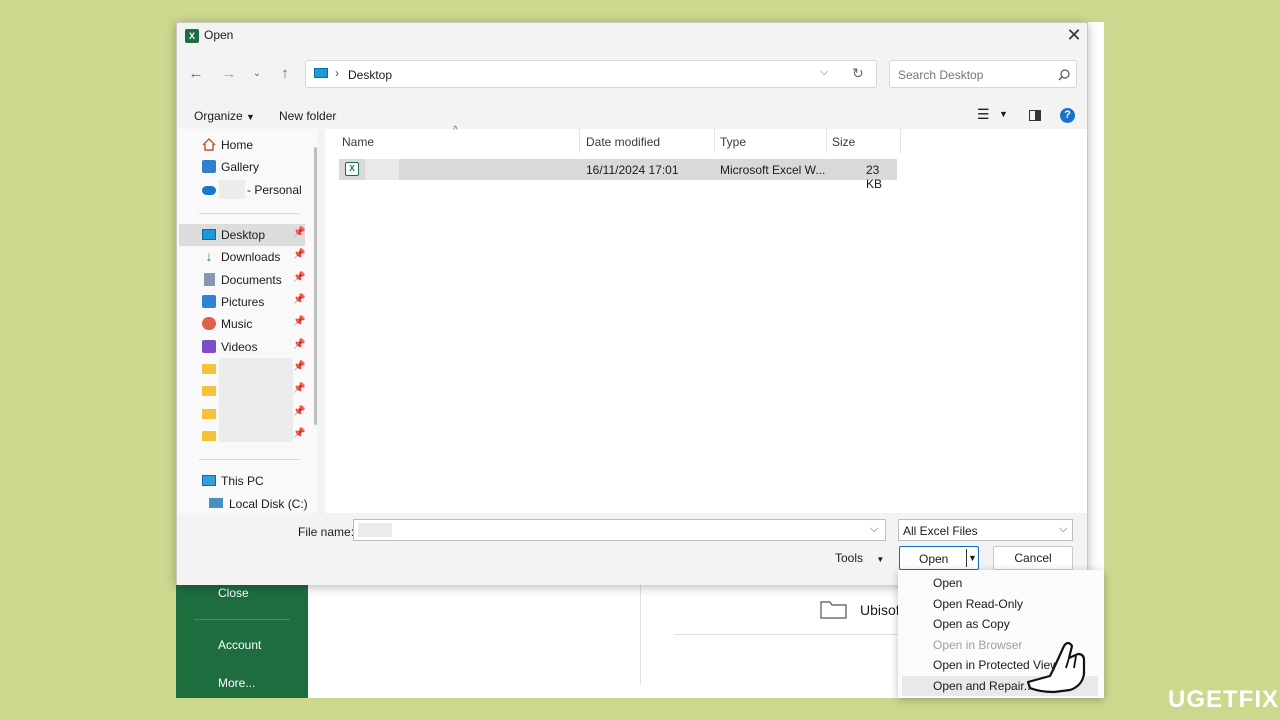  Describe the element at coordinates (242, 145) in the screenshot. I see `nav-item-home: Home` at that location.